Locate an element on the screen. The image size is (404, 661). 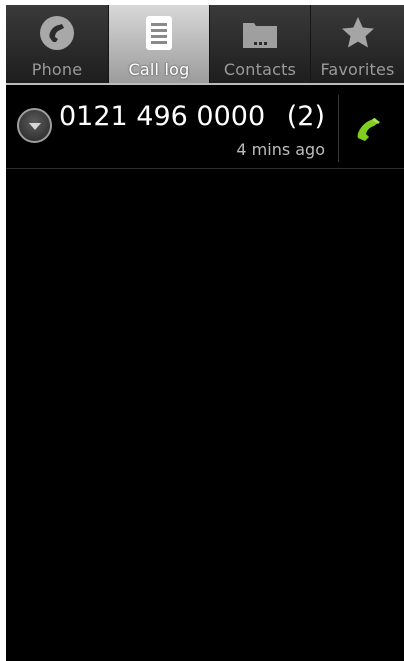
tab-contacts: Contacts is located at coordinates (259, 44).